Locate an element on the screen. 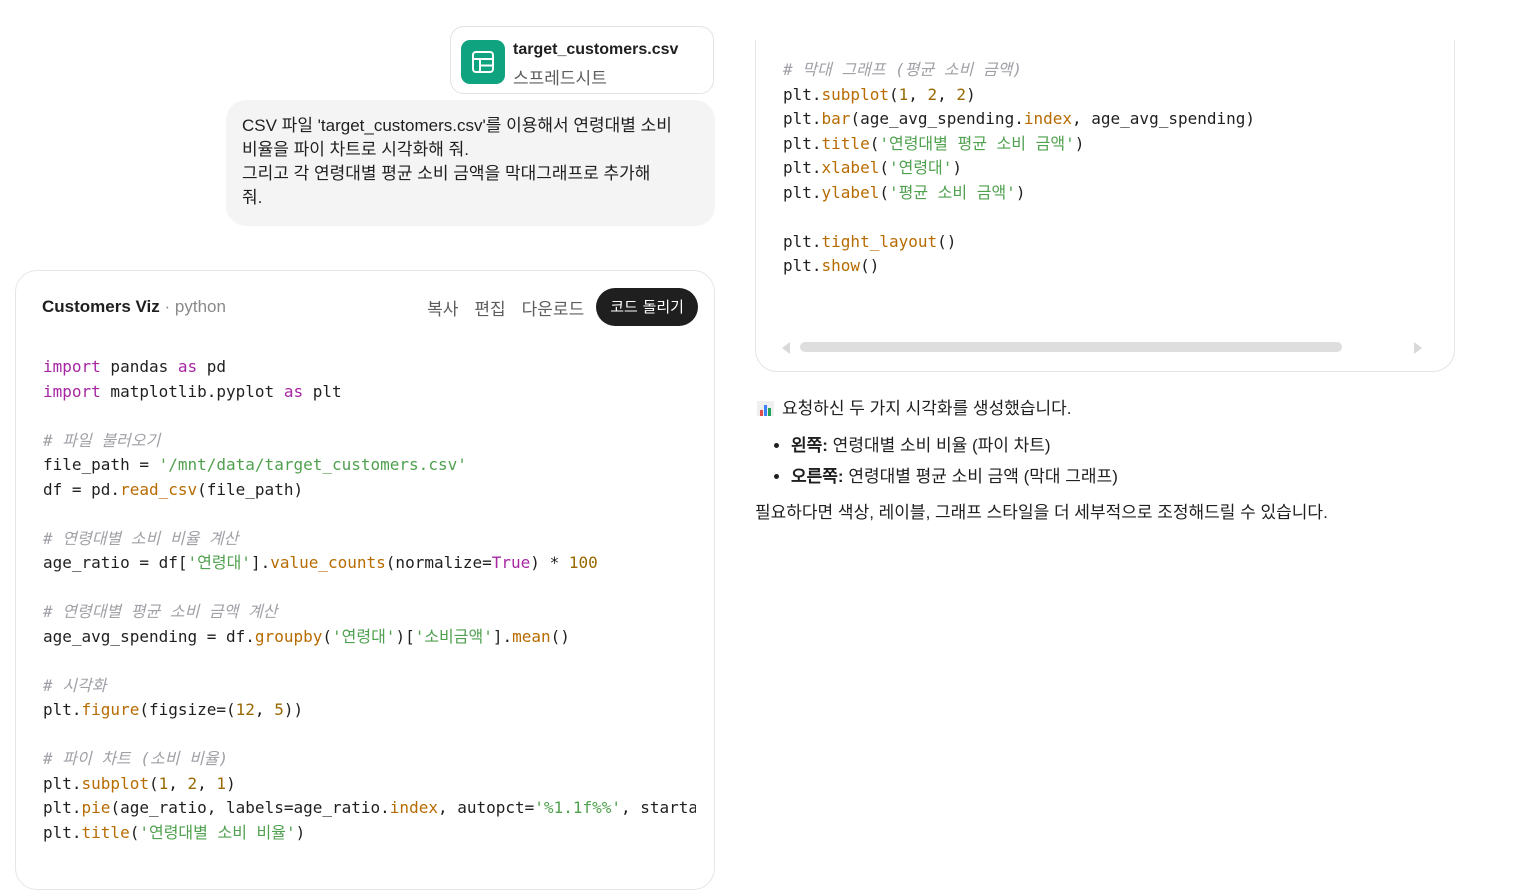 The image size is (1536, 890). code-line: df = pd.read_csv(file_path) is located at coordinates (173, 489).